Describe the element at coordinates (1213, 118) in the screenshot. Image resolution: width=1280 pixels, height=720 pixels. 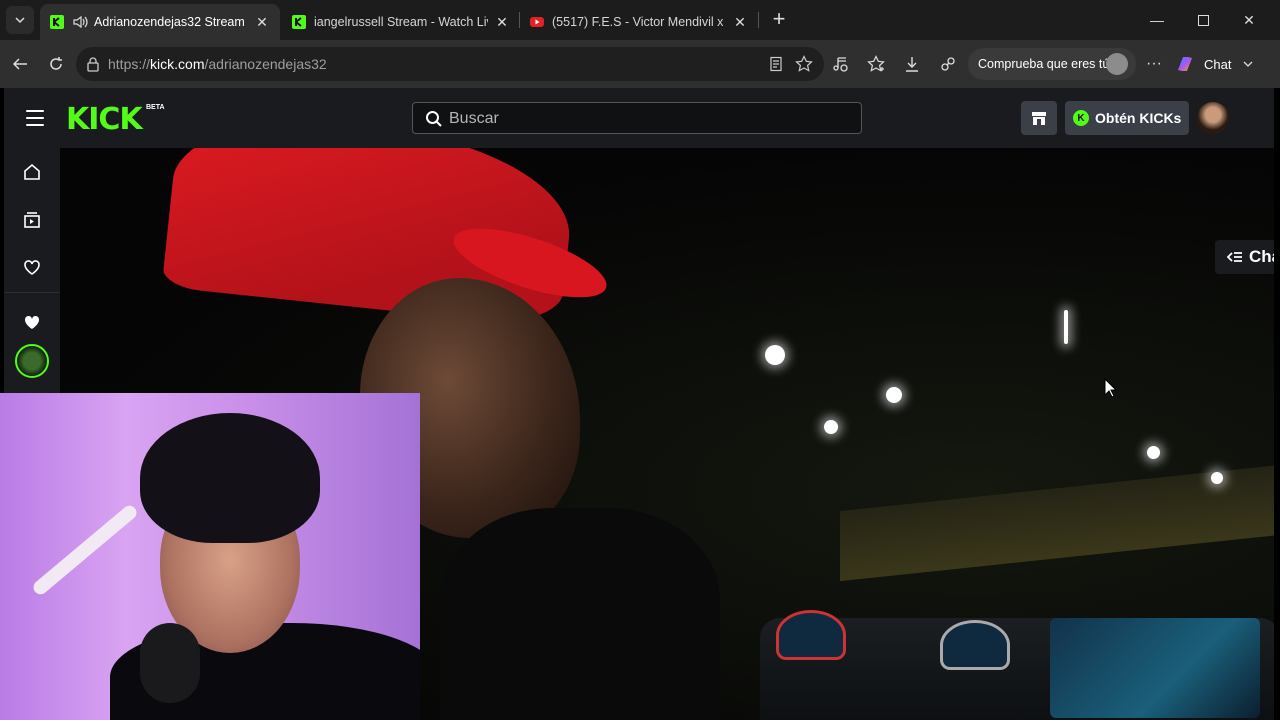
I see `user-avatar` at that location.